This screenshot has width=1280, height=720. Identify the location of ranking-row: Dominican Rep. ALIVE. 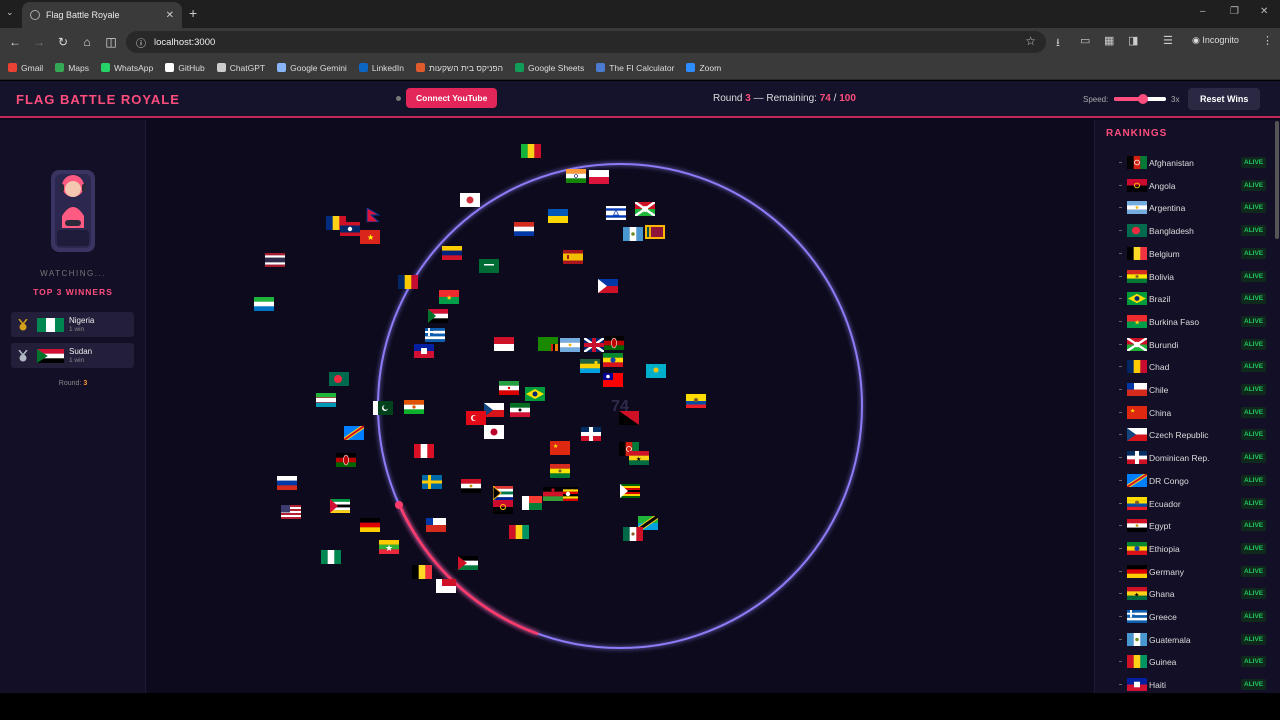
(1183, 458).